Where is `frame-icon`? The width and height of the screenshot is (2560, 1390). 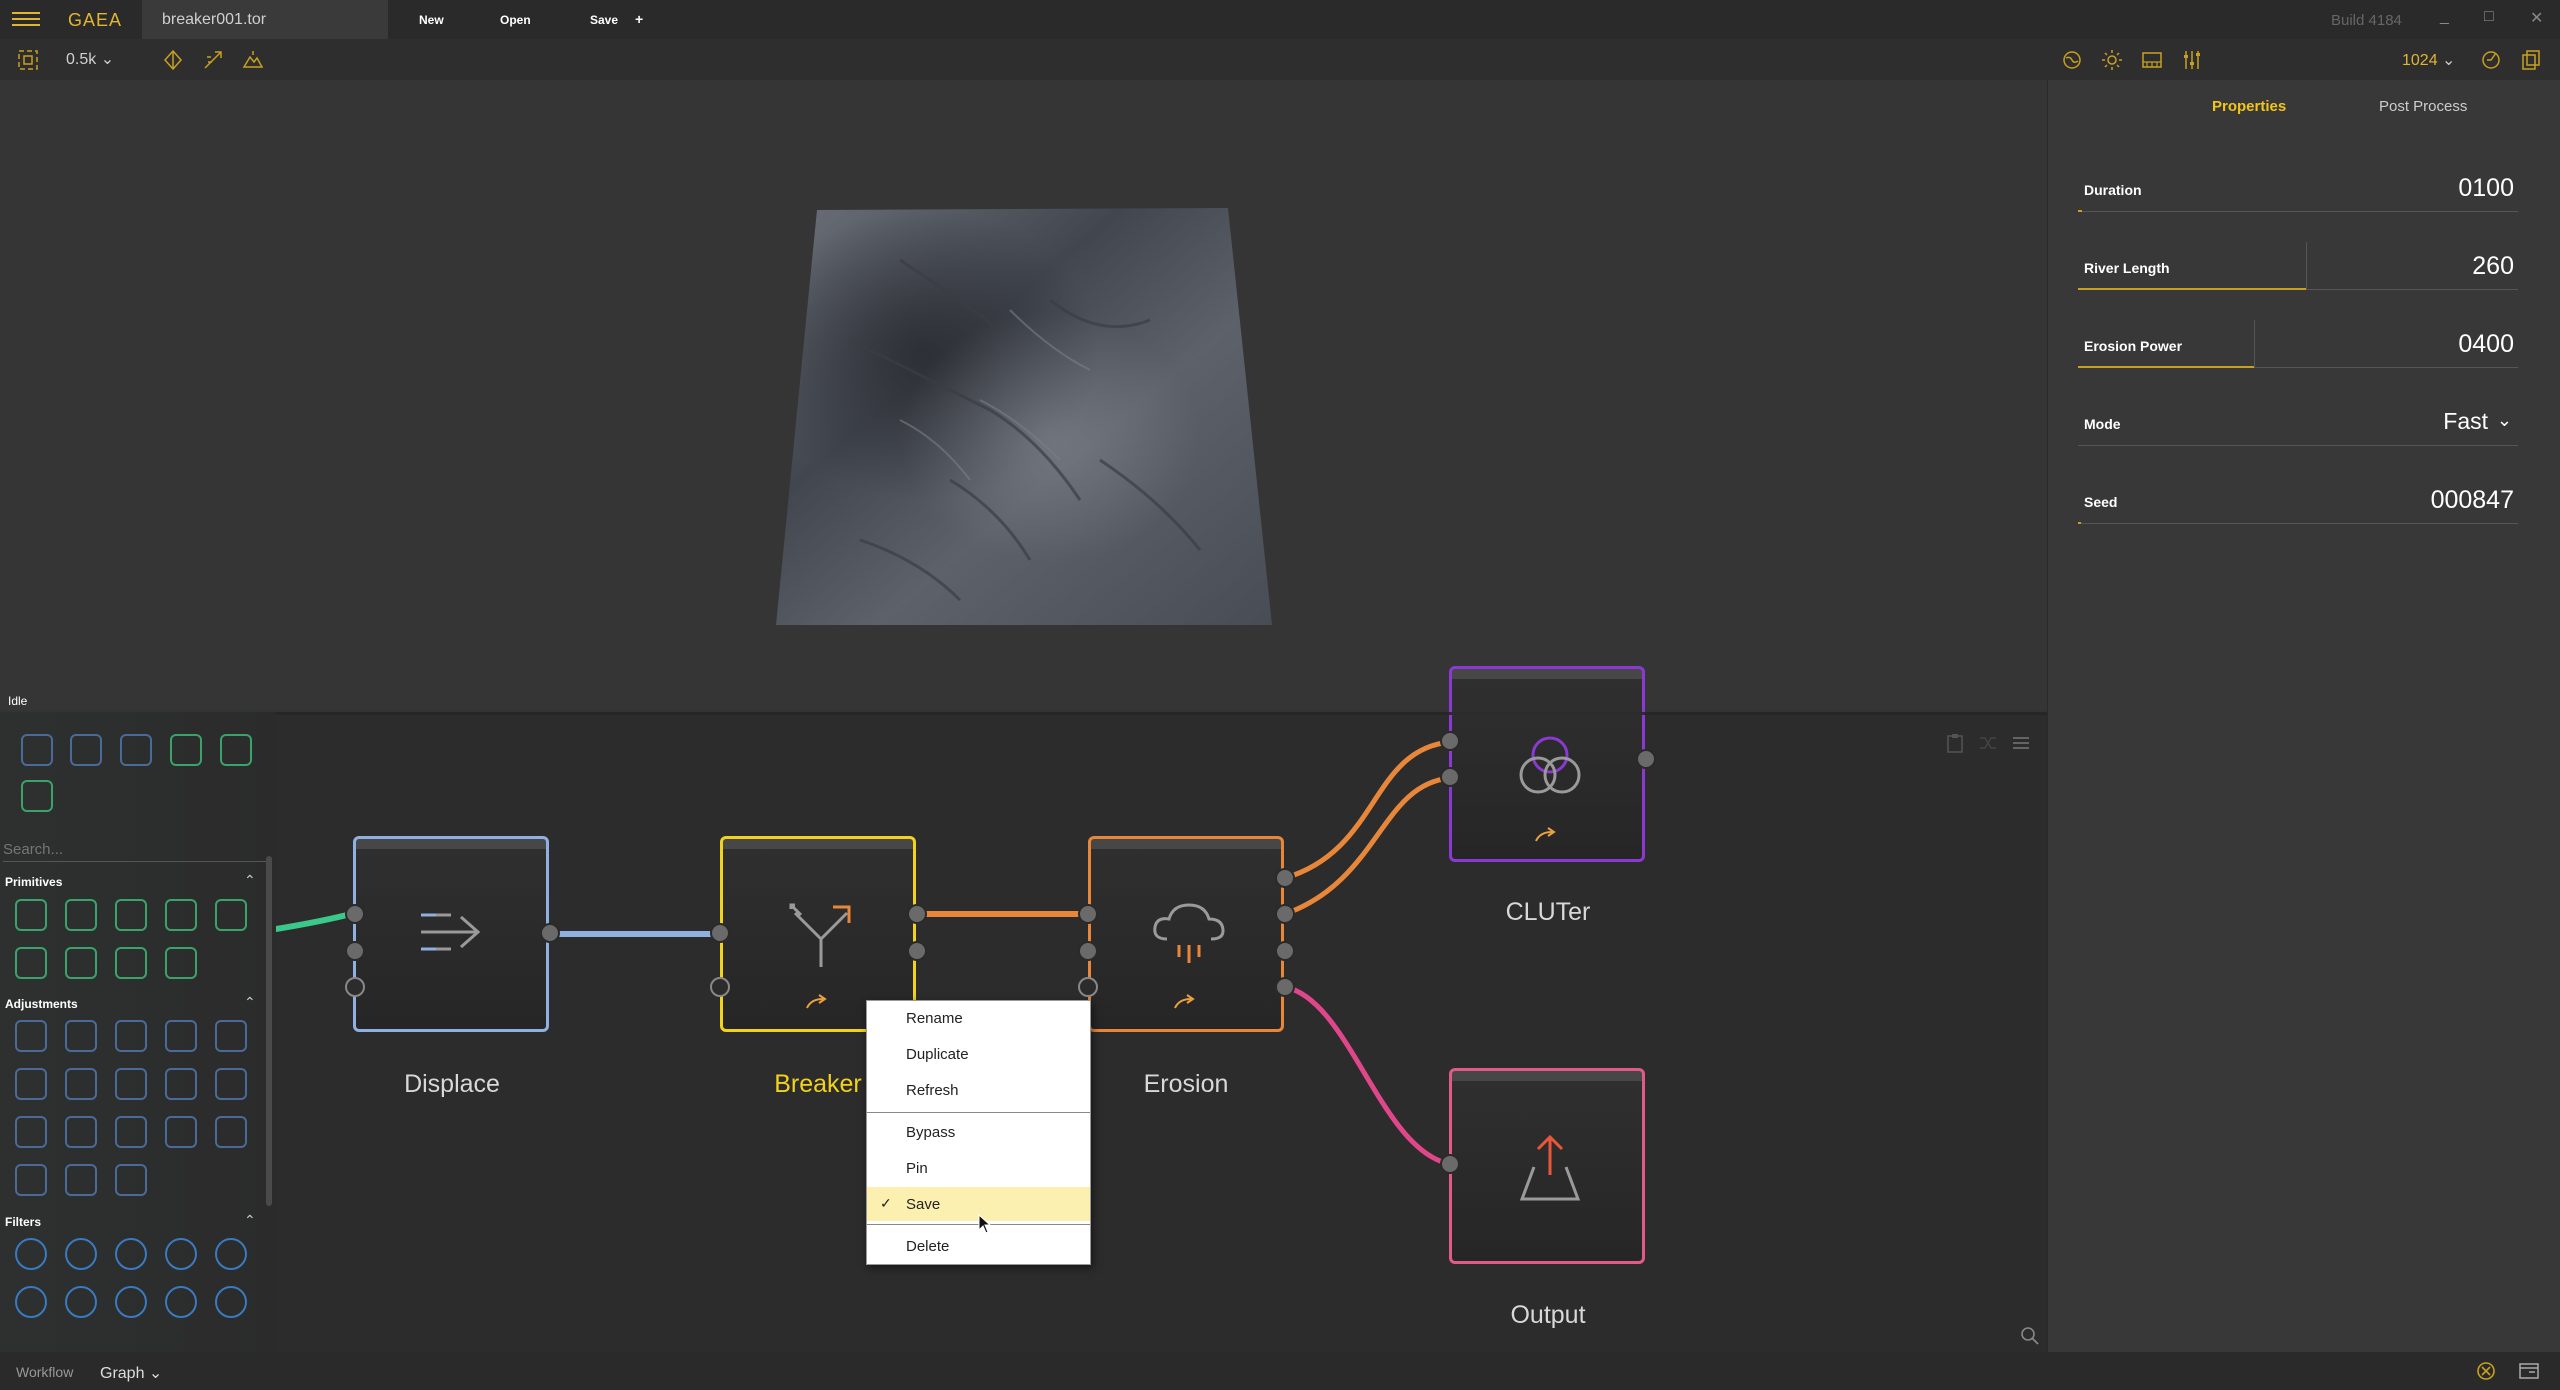
frame-icon is located at coordinates (28, 60).